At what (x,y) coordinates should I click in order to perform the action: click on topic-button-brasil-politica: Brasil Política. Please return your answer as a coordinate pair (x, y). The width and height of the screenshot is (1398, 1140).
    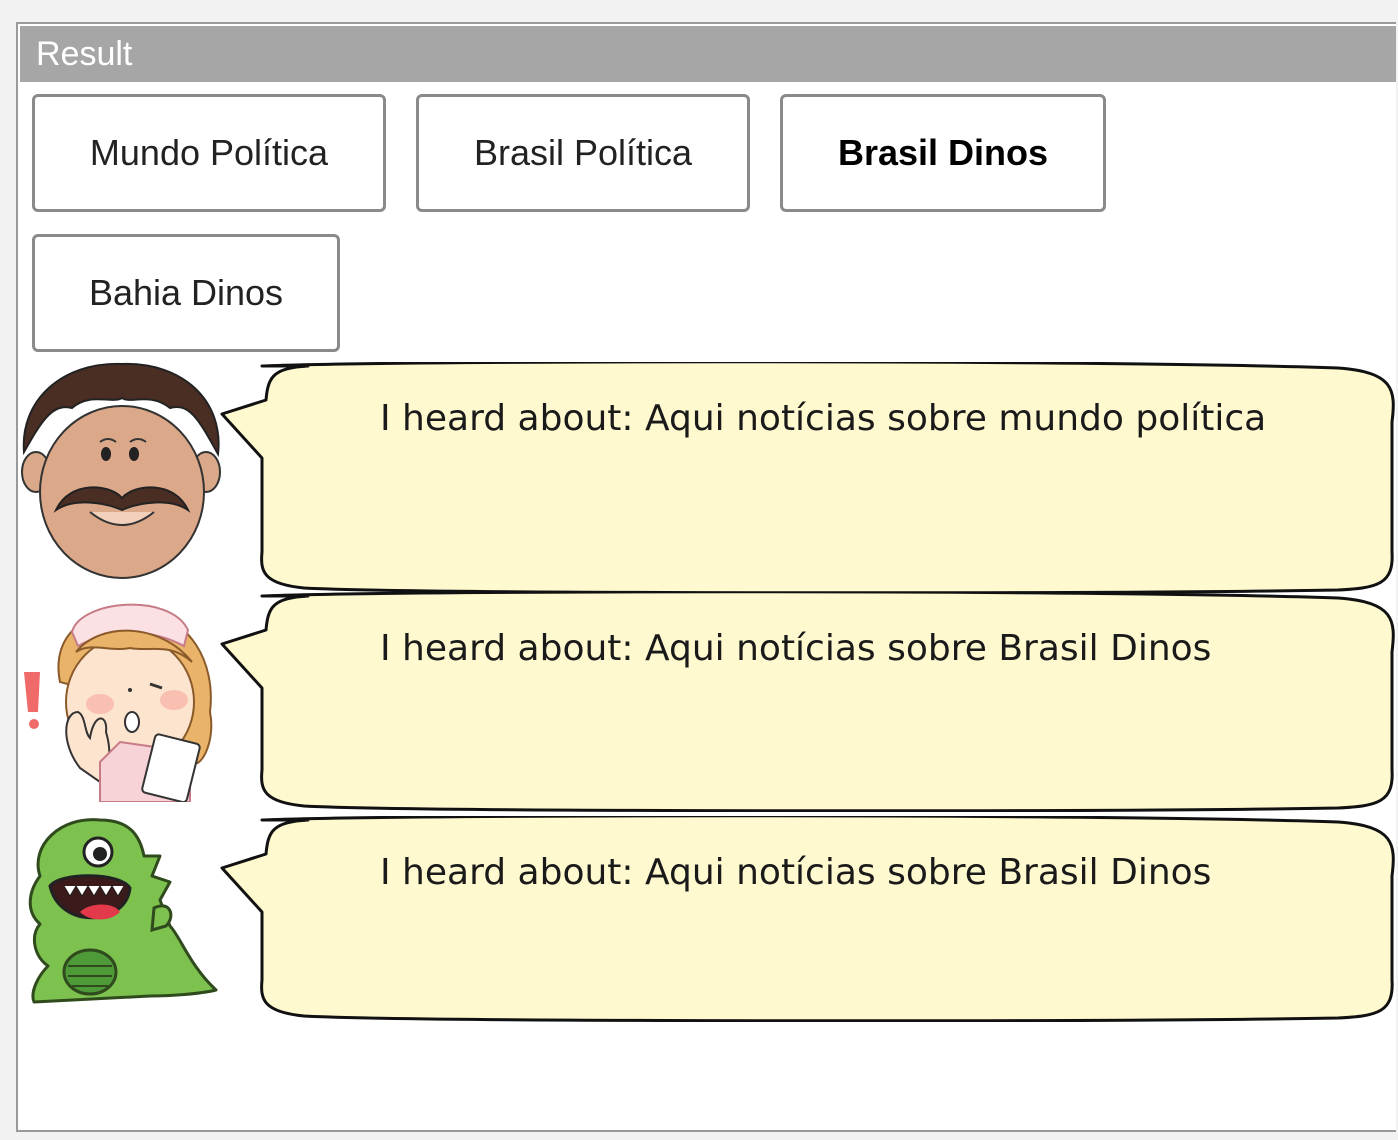
    Looking at the image, I should click on (583, 153).